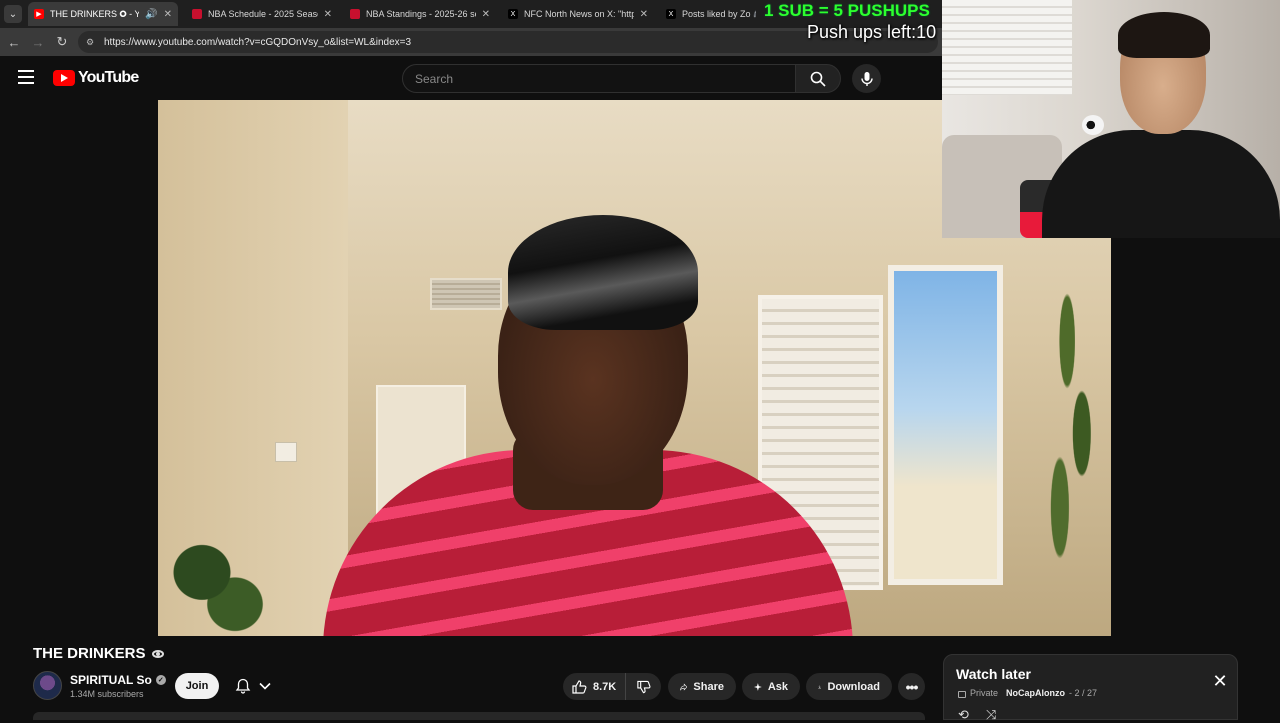  What do you see at coordinates (286, 452) in the screenshot?
I see `video-frame-thermostat` at bounding box center [286, 452].